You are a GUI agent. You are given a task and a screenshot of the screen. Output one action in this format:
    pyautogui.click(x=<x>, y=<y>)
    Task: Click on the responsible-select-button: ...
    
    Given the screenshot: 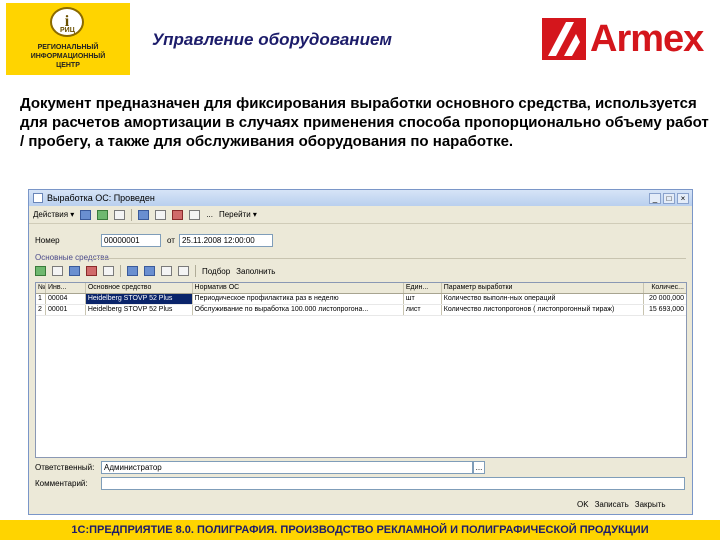 What is the action you would take?
    pyautogui.click(x=479, y=467)
    